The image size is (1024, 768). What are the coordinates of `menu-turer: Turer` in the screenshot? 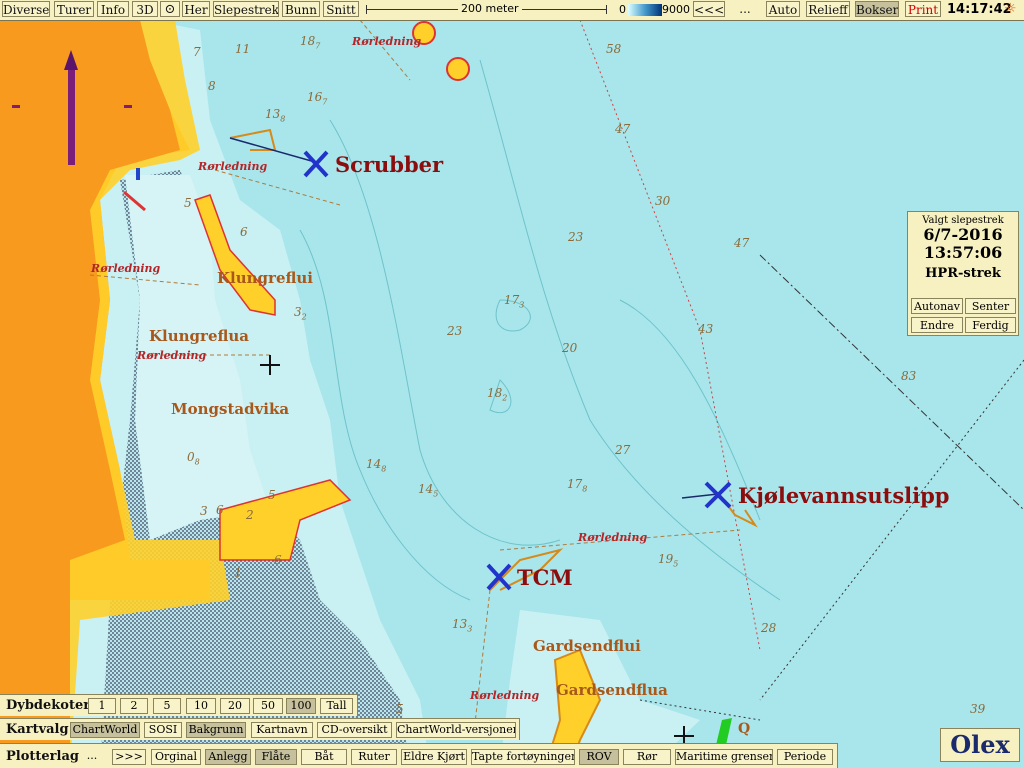 It's located at (74, 9).